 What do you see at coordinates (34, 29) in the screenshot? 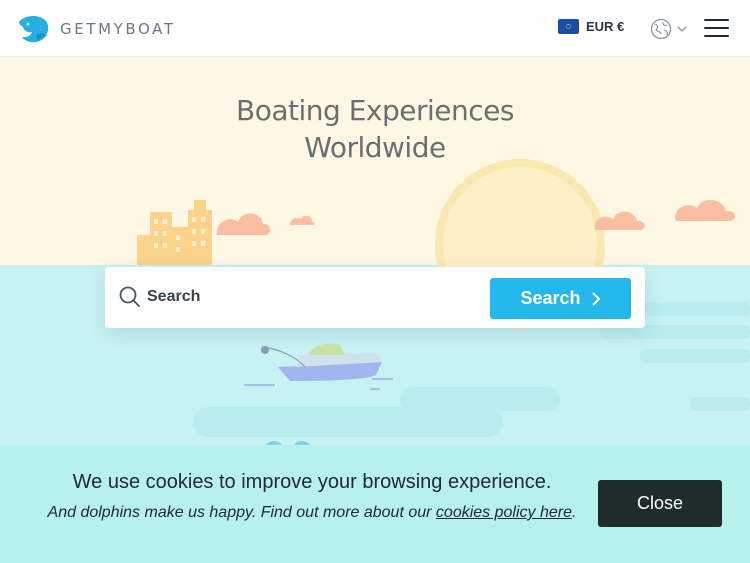
I see `dolphin-logo-icon` at bounding box center [34, 29].